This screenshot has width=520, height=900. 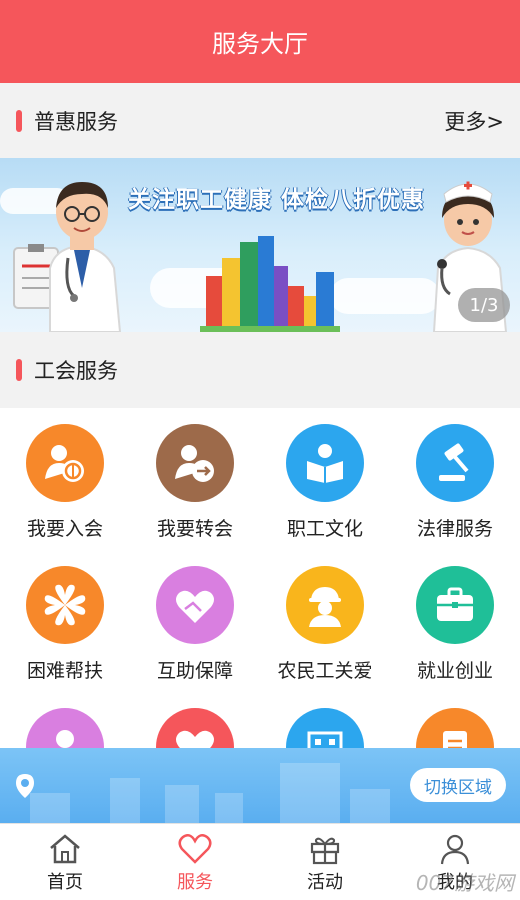 I want to click on tab-home: 首页, so click(x=65, y=862).